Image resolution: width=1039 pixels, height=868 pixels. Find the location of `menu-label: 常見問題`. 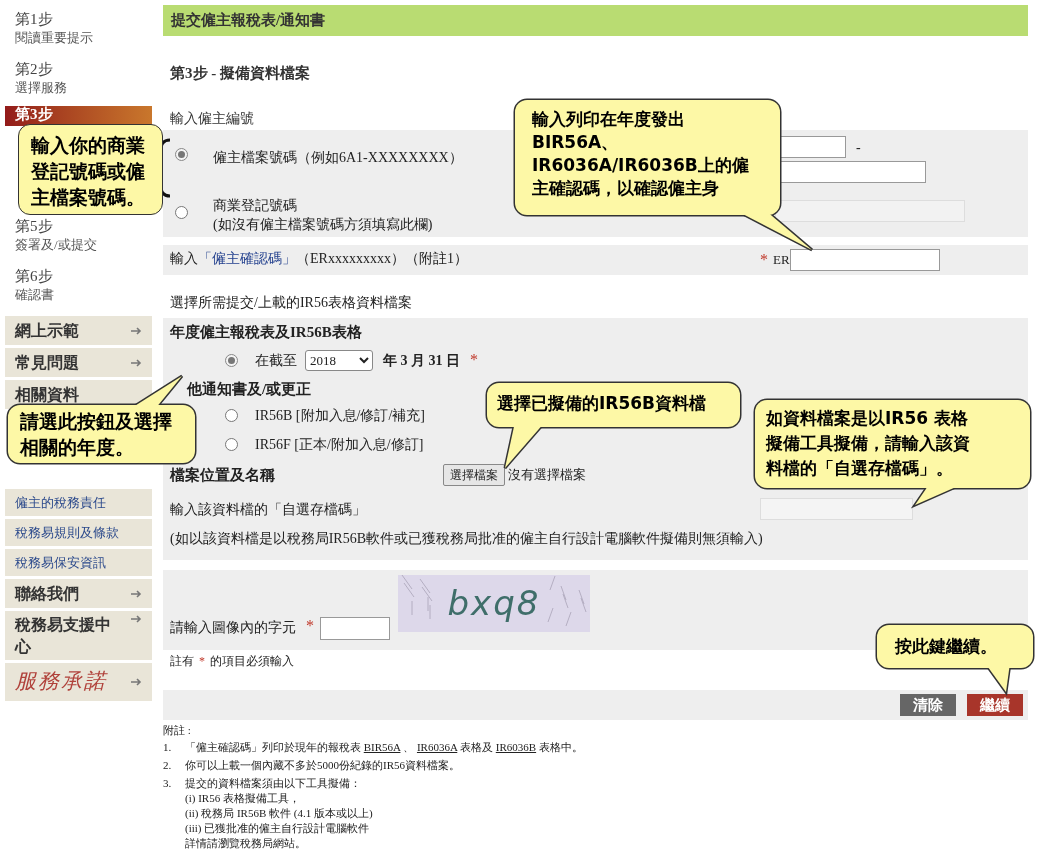

menu-label: 常見問題 is located at coordinates (47, 362).